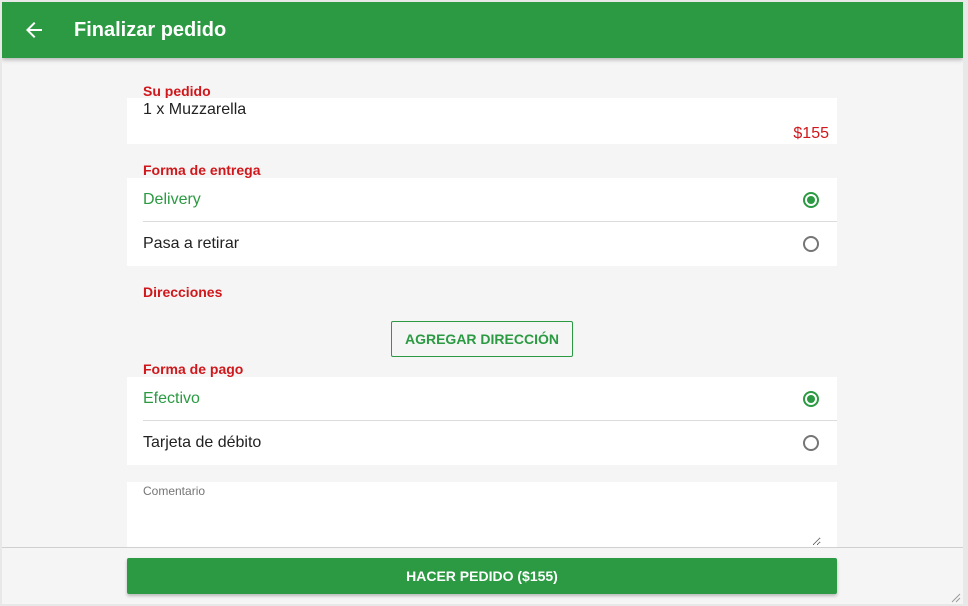 This screenshot has height=606, width=968. Describe the element at coordinates (174, 491) in the screenshot. I see `comment-label: Comentario` at that location.